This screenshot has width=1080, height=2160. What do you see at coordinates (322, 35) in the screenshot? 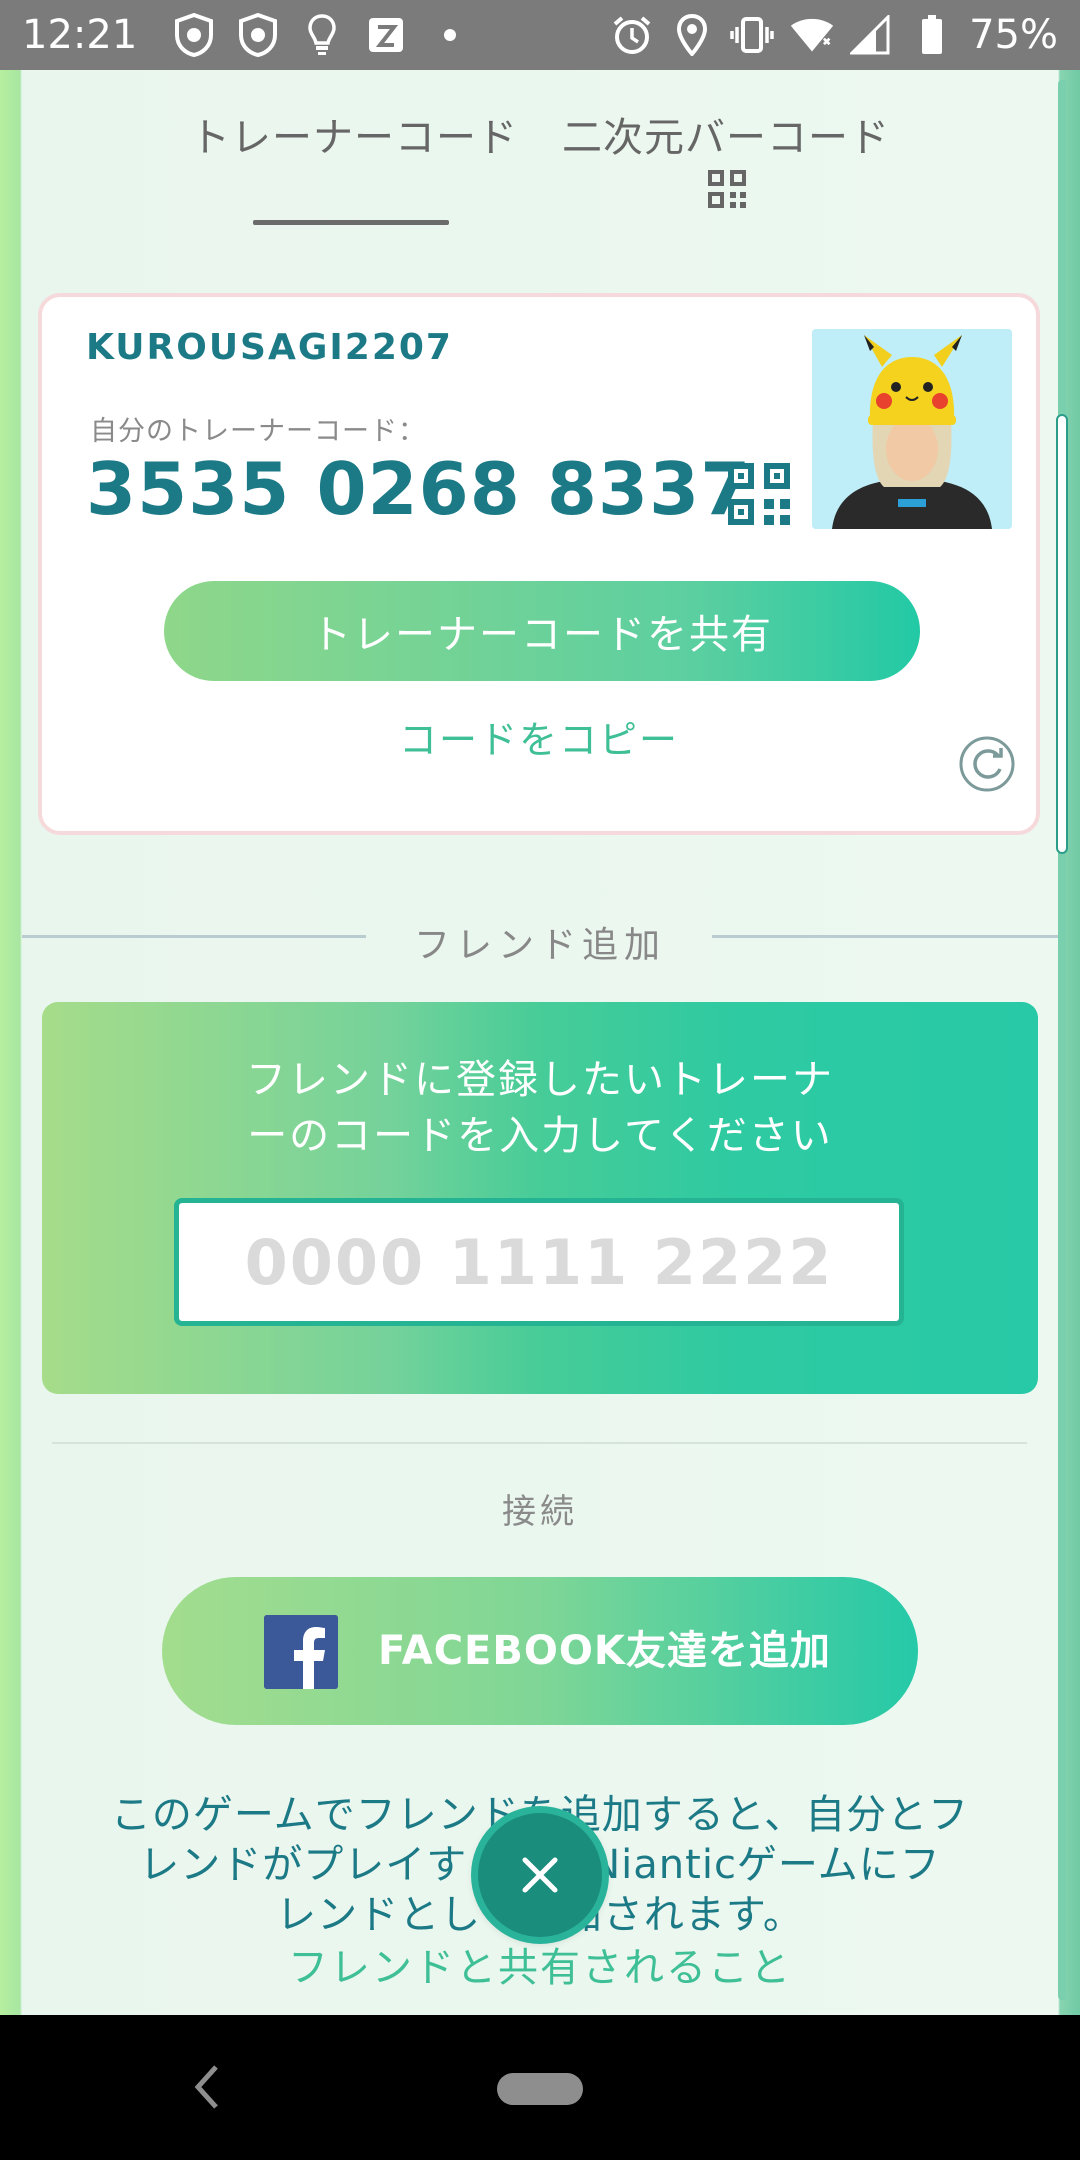
I see `lightbulb-icon` at bounding box center [322, 35].